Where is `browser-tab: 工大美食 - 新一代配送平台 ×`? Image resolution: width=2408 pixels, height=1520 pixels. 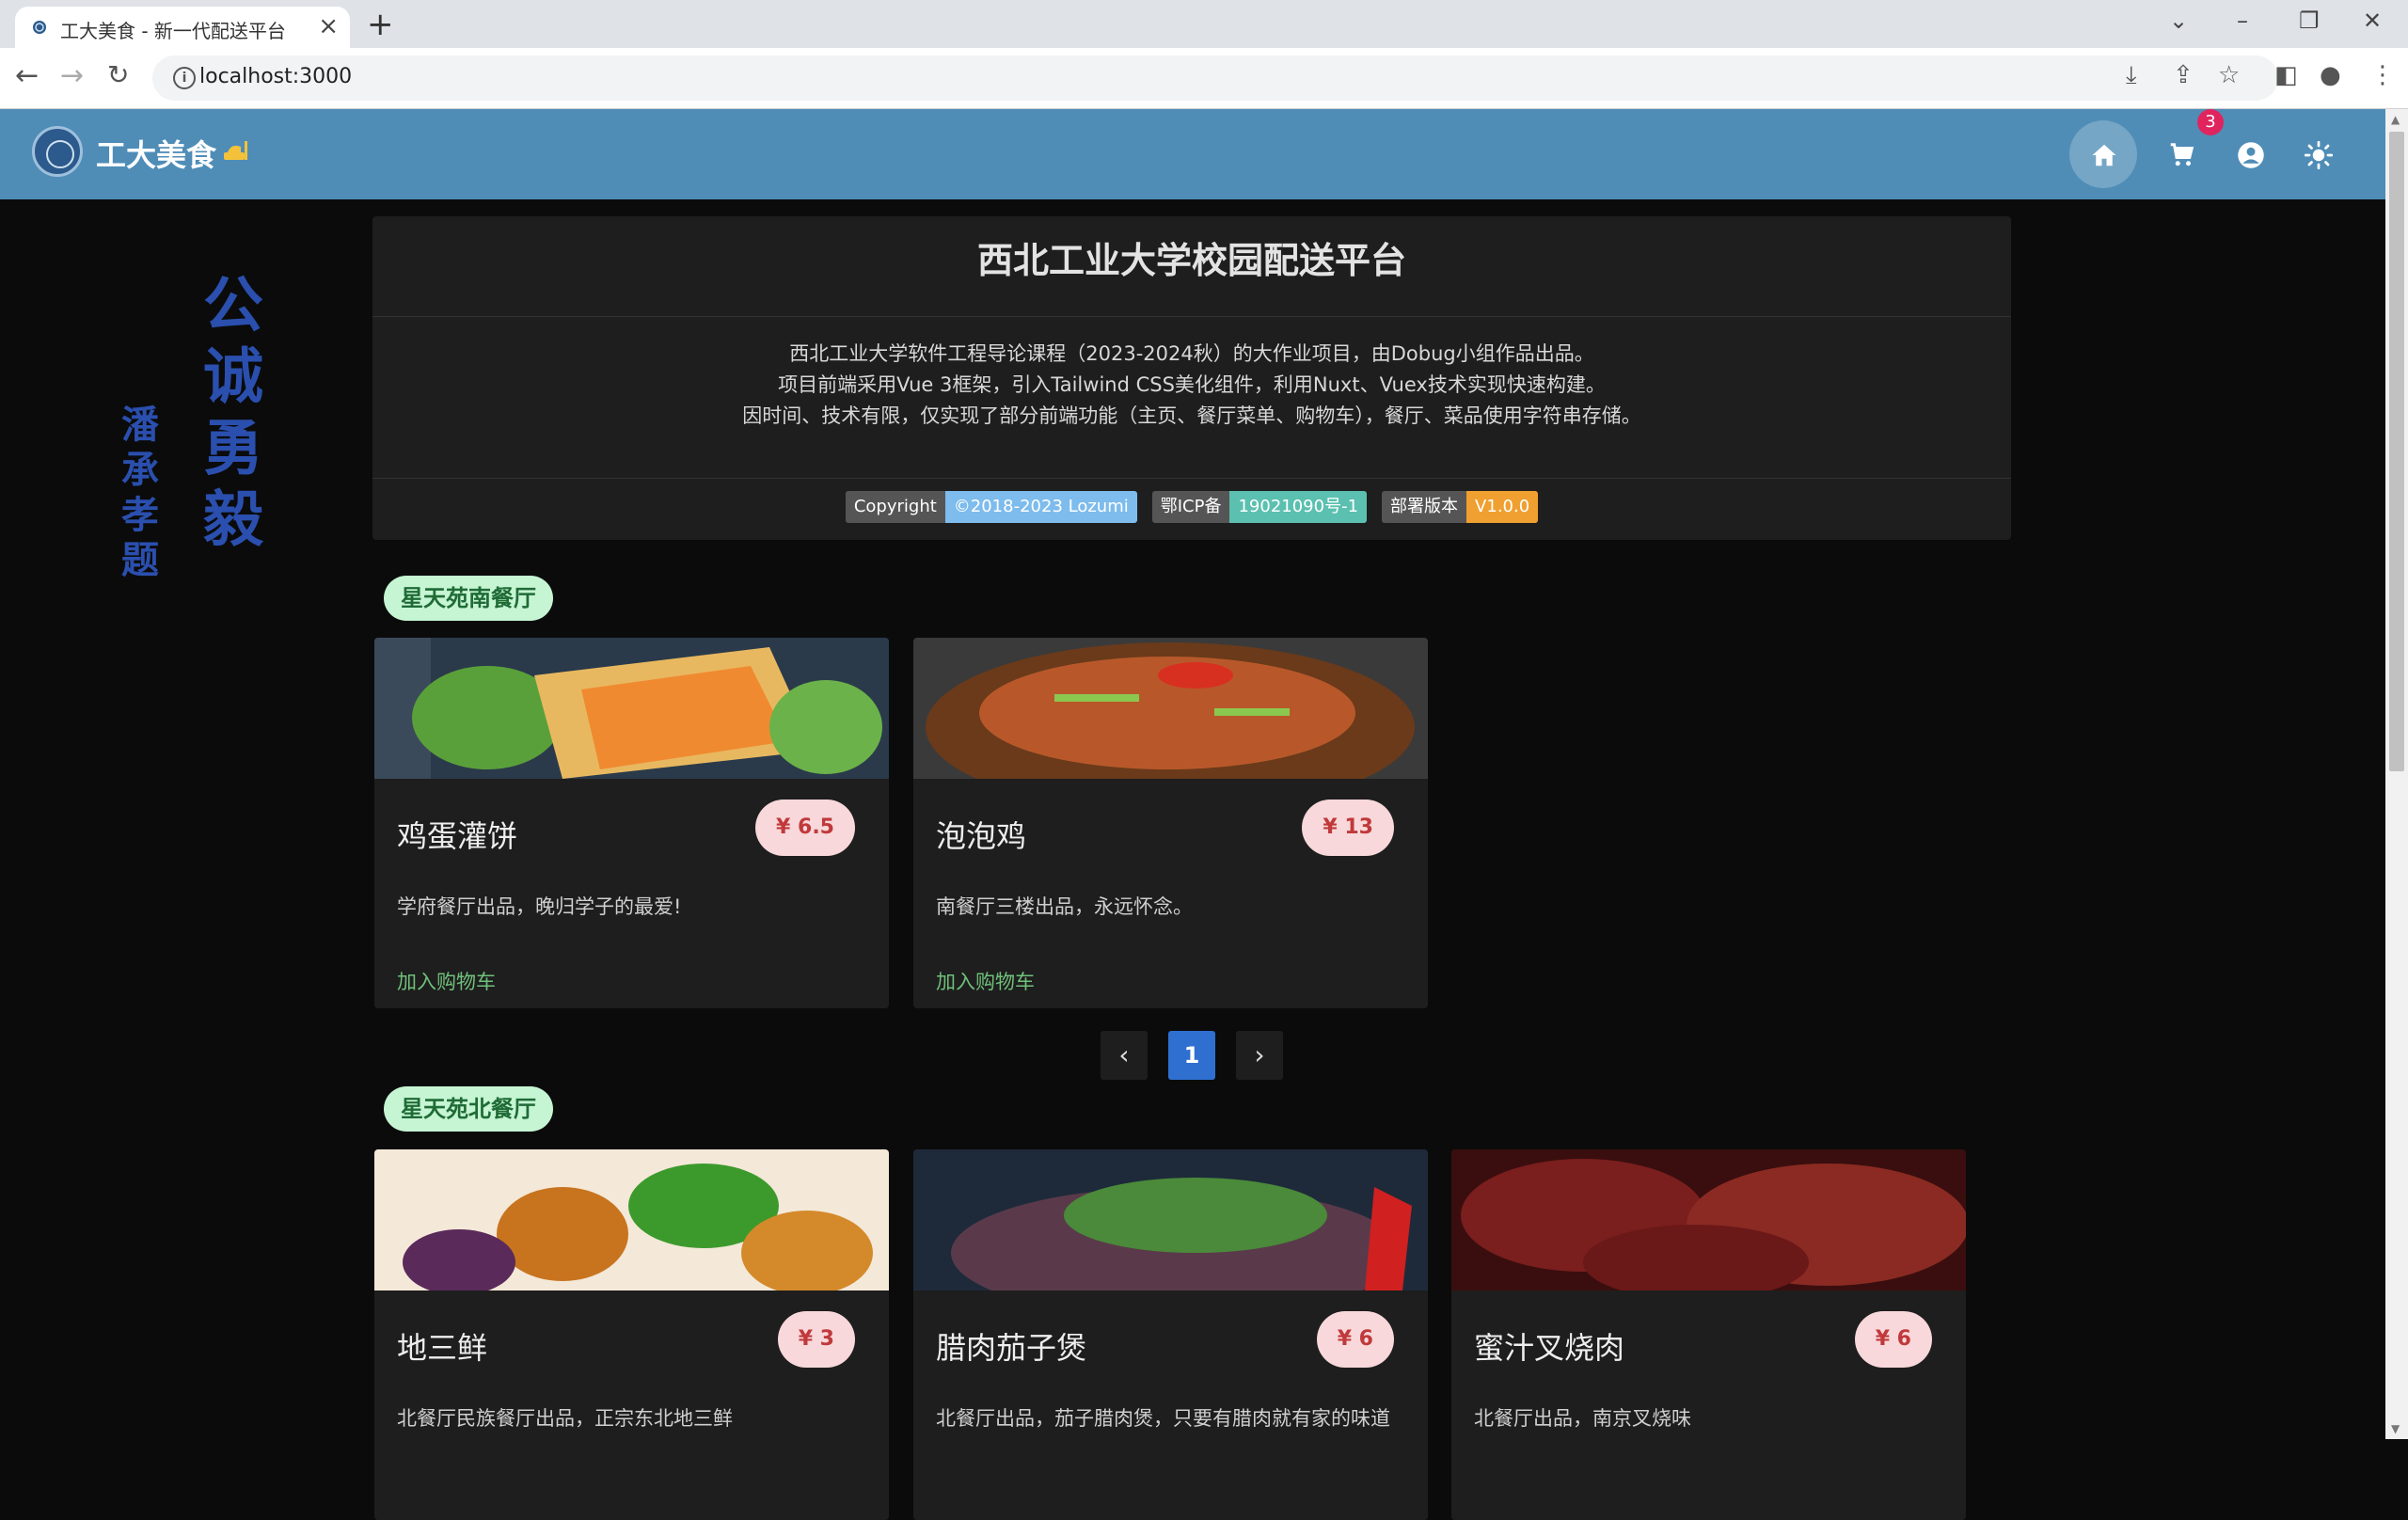 browser-tab: 工大美食 - 新一代配送平台 × is located at coordinates (183, 27).